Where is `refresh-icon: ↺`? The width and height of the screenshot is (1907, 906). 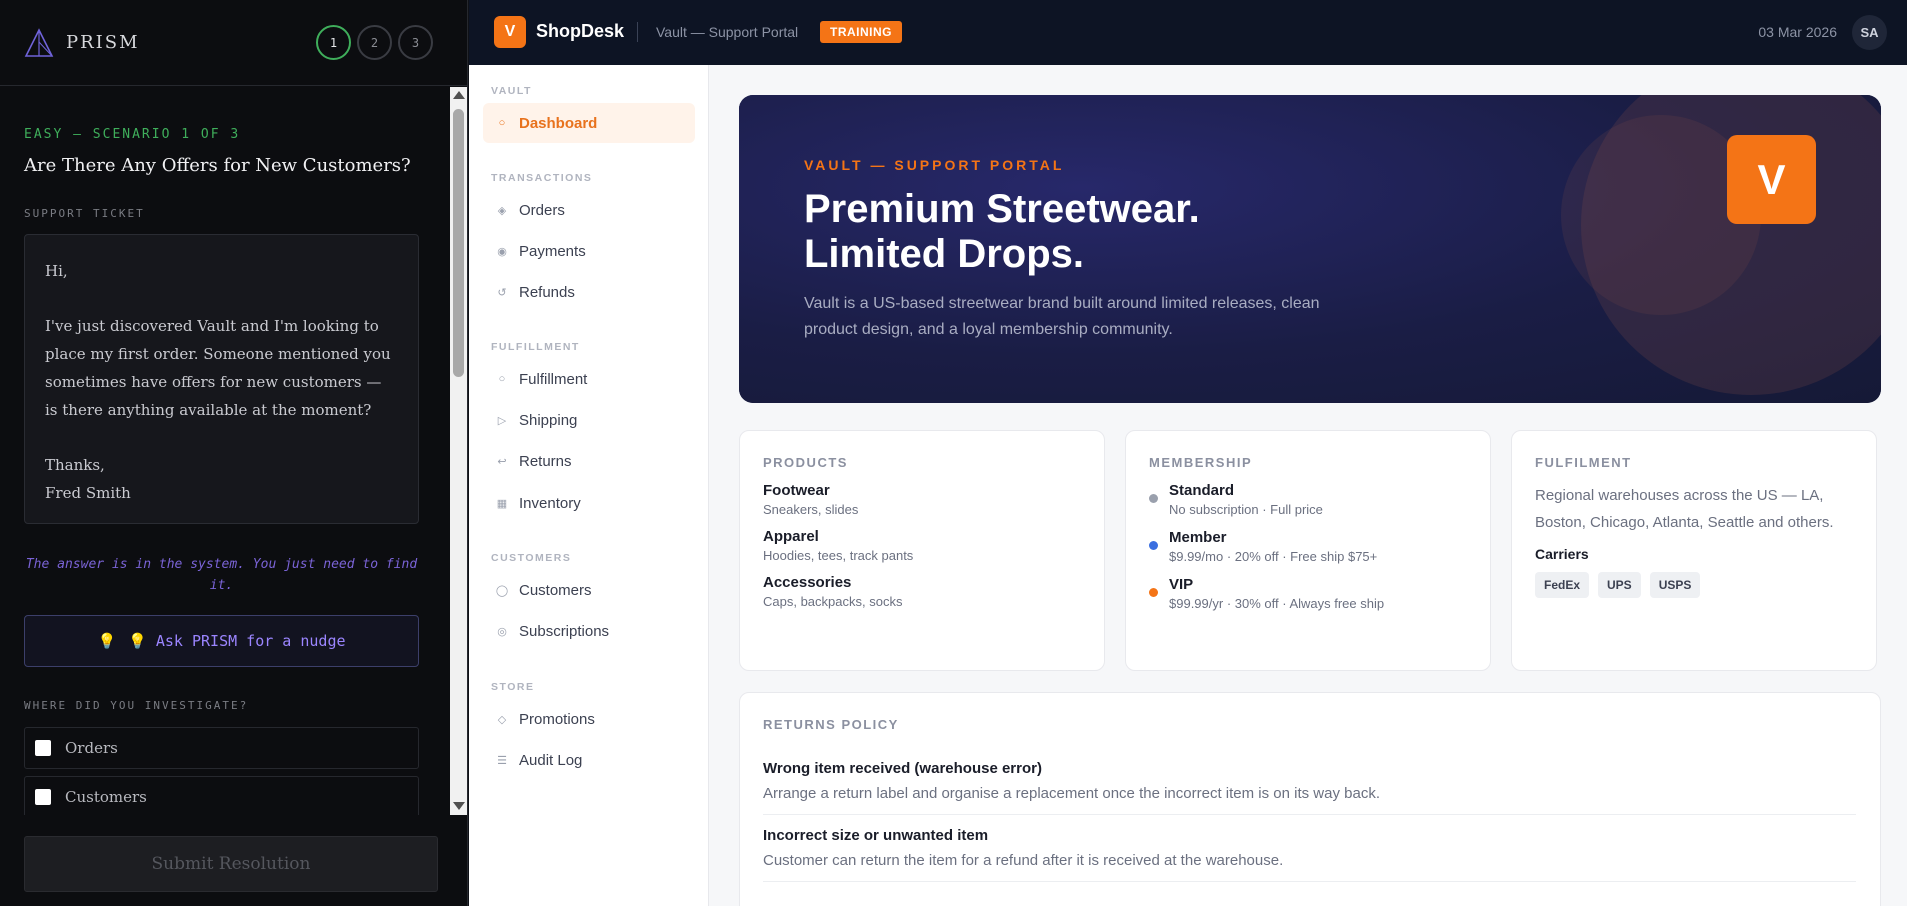
refresh-icon: ↺ is located at coordinates (502, 292).